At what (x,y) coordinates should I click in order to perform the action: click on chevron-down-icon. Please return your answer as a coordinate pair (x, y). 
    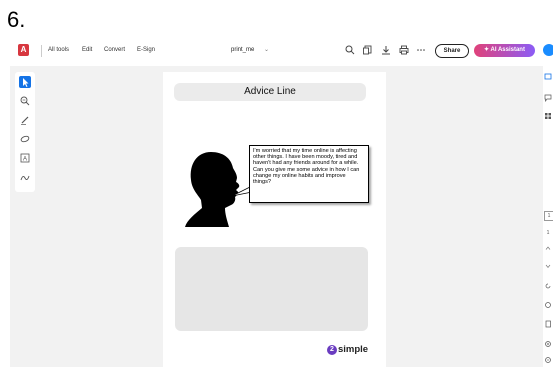
    Looking at the image, I should click on (548, 266).